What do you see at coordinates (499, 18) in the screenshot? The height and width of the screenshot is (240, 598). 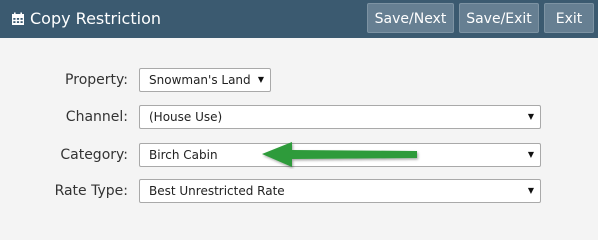 I see `save-exit-button: Save/Exit` at bounding box center [499, 18].